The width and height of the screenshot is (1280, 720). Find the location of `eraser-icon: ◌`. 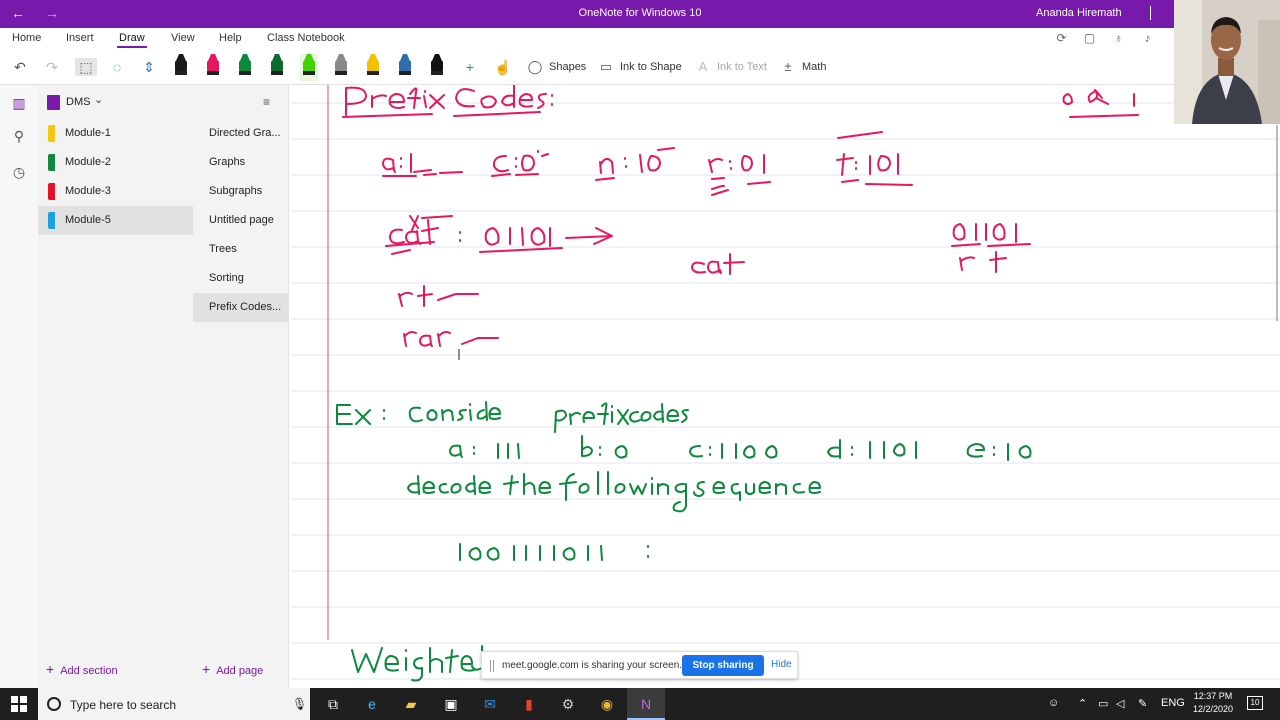

eraser-icon: ◌ is located at coordinates (117, 67).